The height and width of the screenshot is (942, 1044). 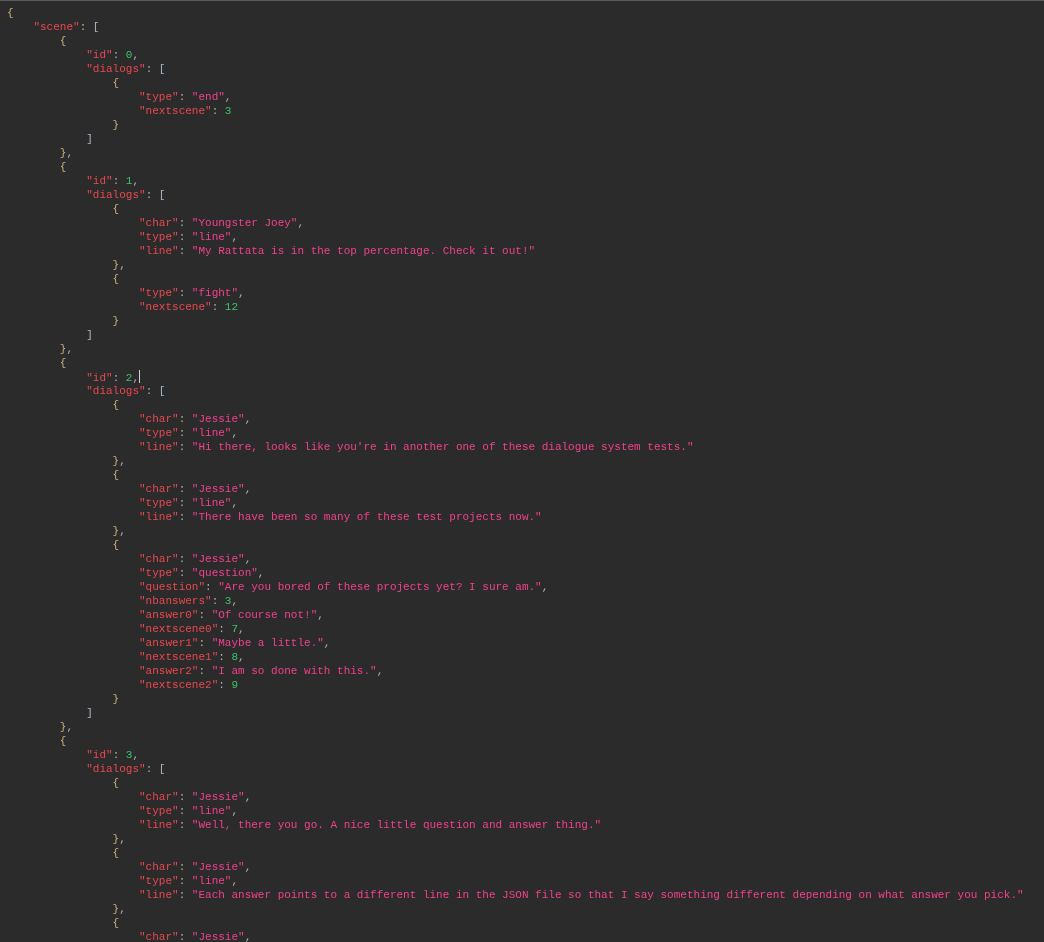 I want to click on code-line: "char": "Youngster Joey",, so click(x=221, y=223).